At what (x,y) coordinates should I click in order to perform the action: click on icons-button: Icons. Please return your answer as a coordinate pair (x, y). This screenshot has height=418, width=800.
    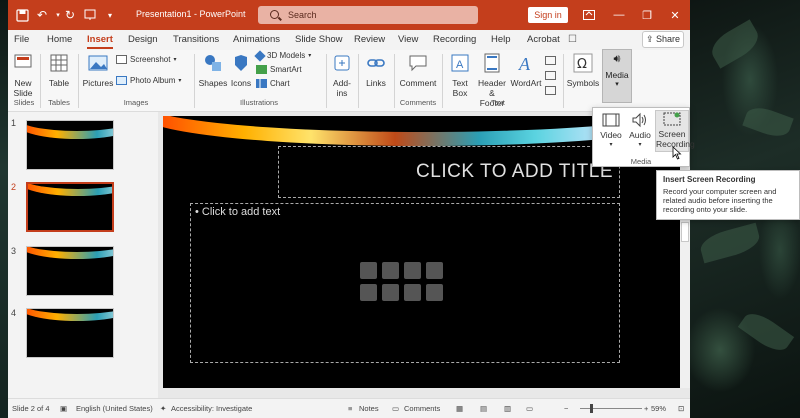
    Looking at the image, I should click on (241, 70).